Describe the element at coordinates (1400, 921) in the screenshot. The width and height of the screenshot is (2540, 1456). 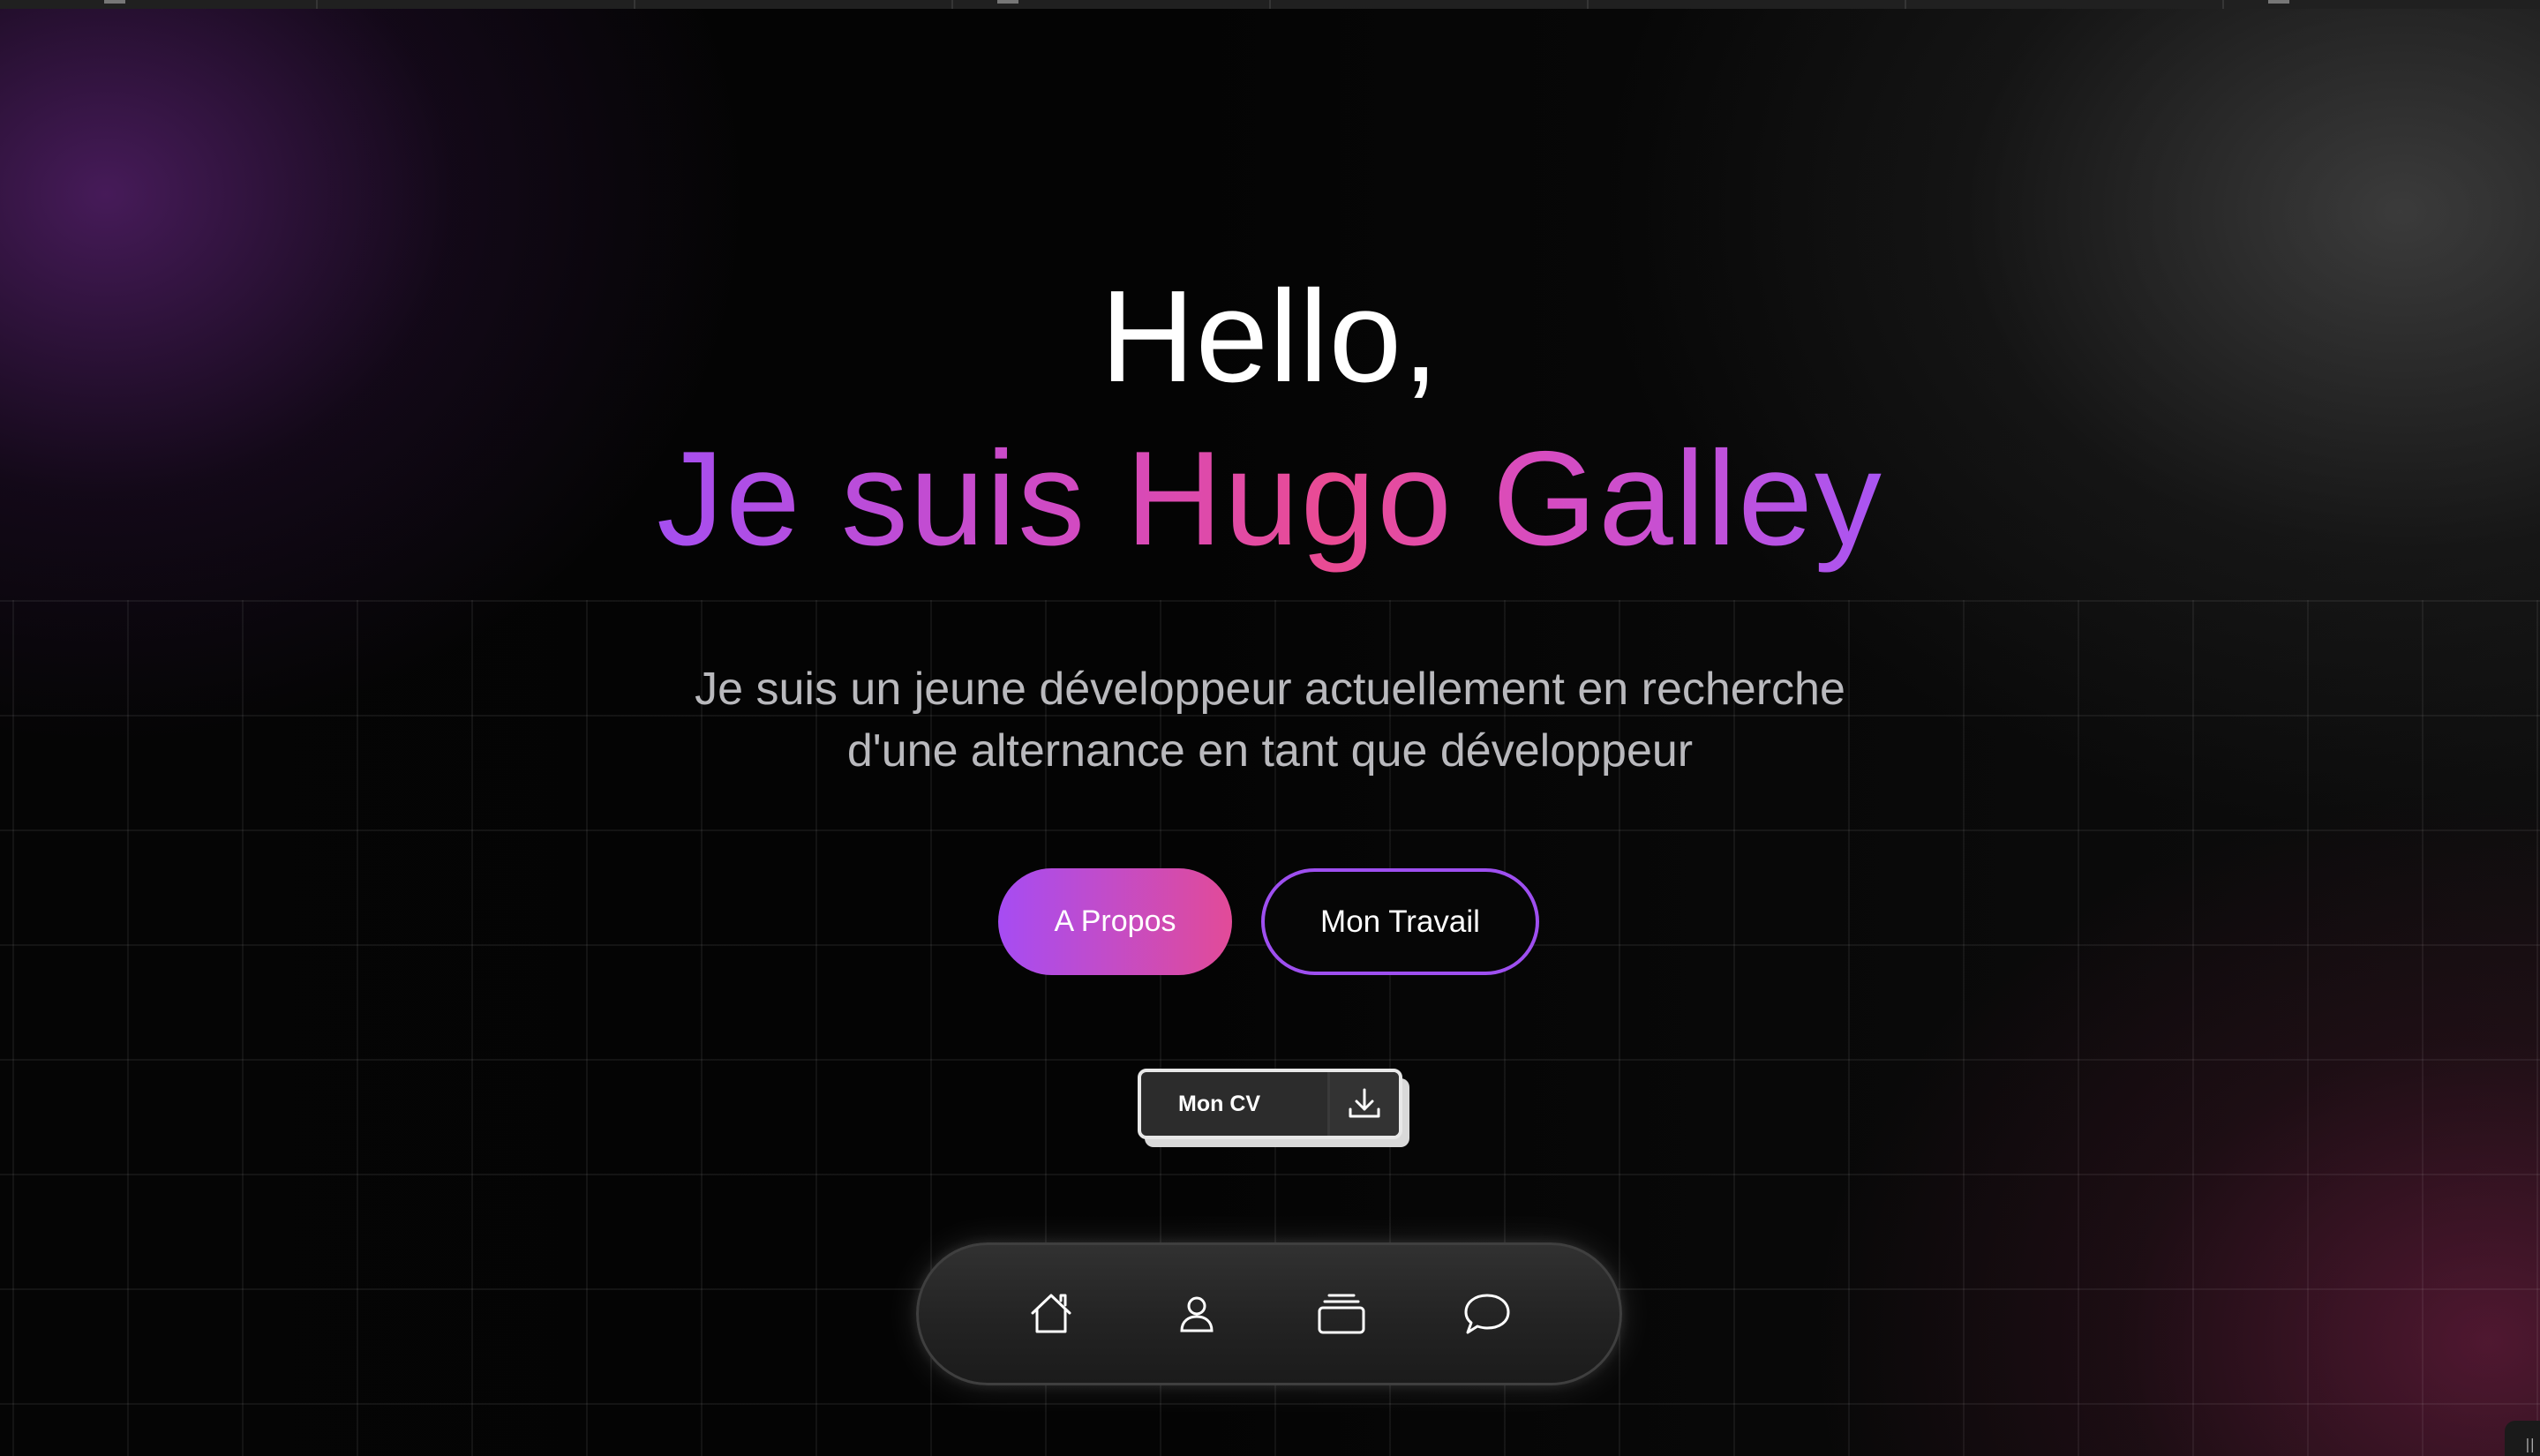
I see `work-button: Mon Travail` at that location.